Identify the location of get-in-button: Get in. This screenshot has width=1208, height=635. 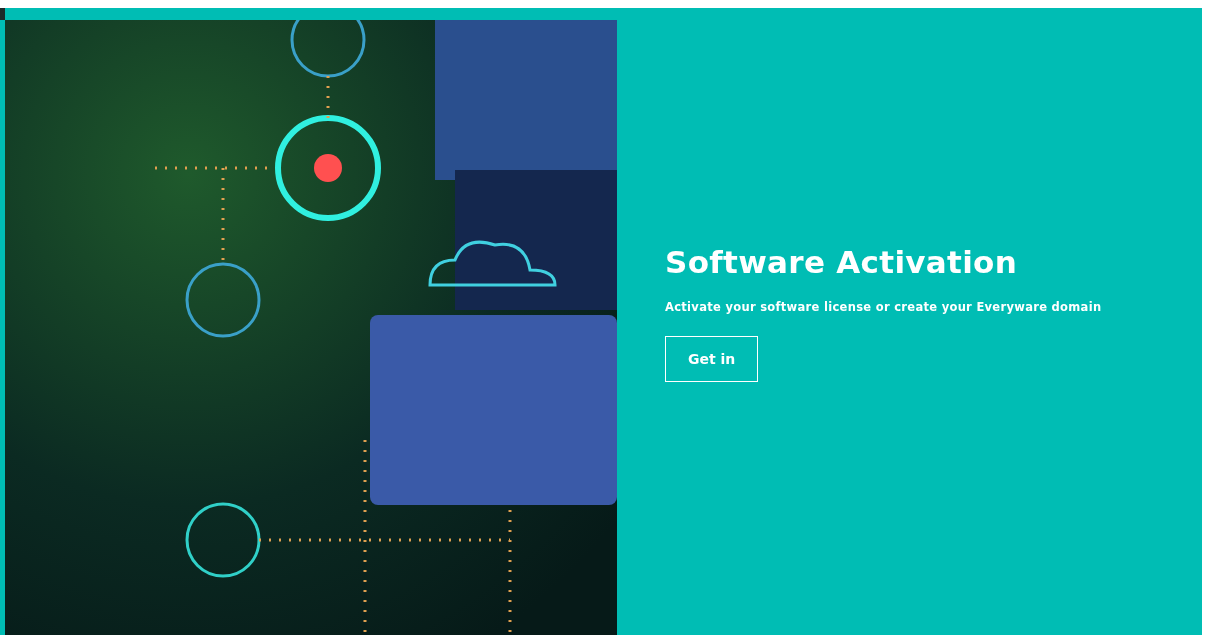
(712, 358).